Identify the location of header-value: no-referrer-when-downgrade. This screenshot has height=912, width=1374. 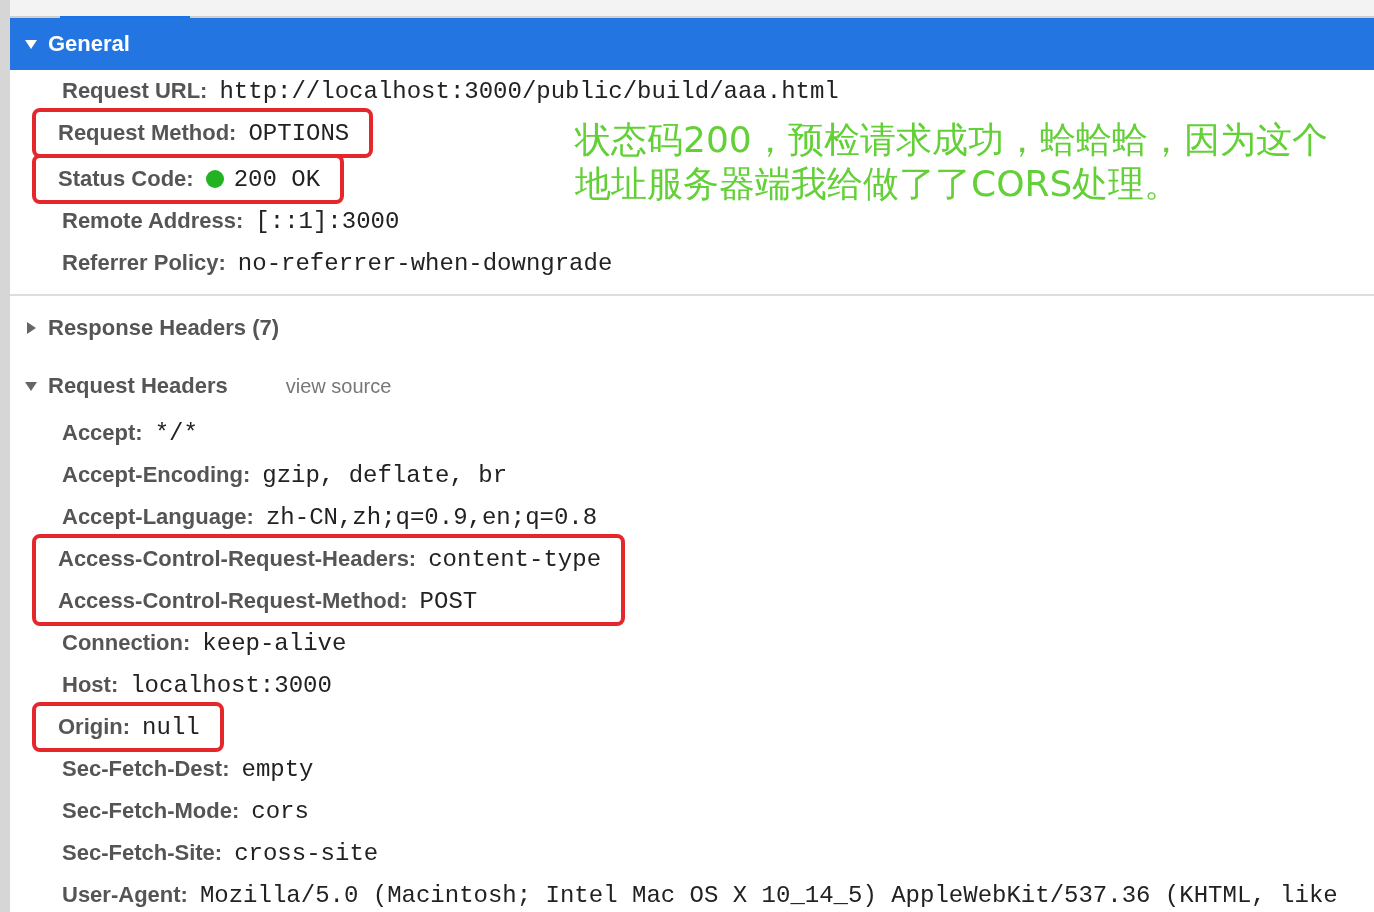
(425, 263).